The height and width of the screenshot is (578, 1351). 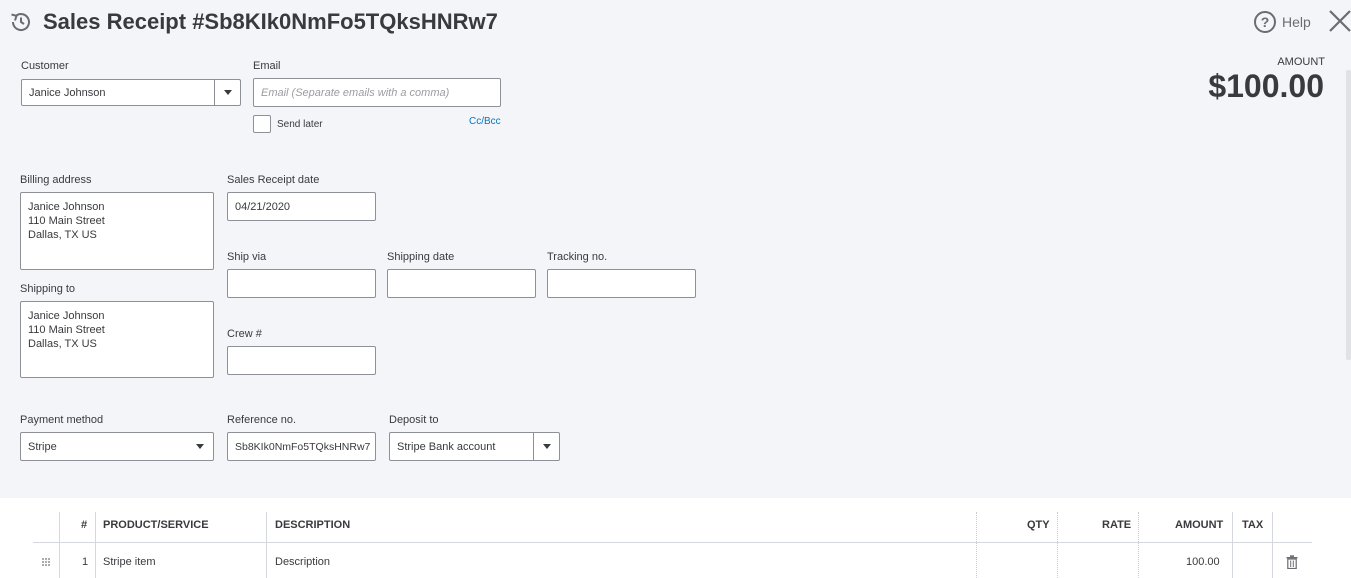 I want to click on col-header-description: DESCRIPTION, so click(x=313, y=525).